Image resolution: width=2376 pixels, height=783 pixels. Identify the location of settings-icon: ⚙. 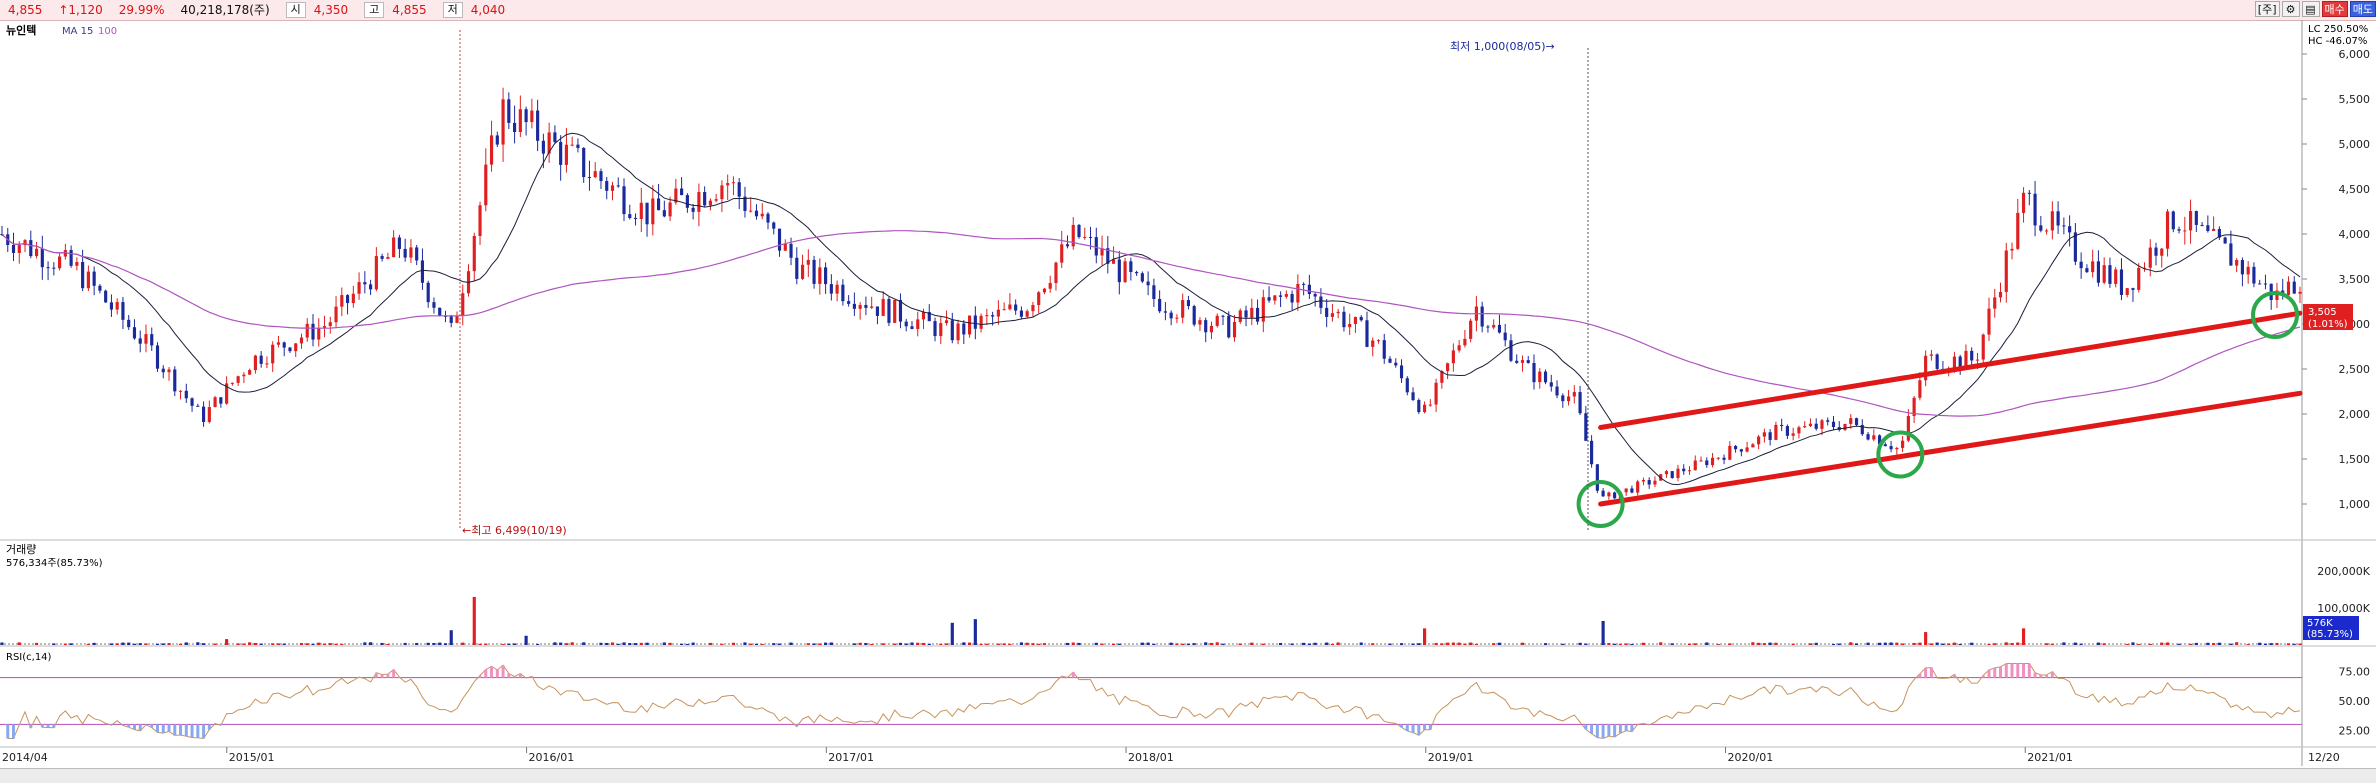
(2290, 9).